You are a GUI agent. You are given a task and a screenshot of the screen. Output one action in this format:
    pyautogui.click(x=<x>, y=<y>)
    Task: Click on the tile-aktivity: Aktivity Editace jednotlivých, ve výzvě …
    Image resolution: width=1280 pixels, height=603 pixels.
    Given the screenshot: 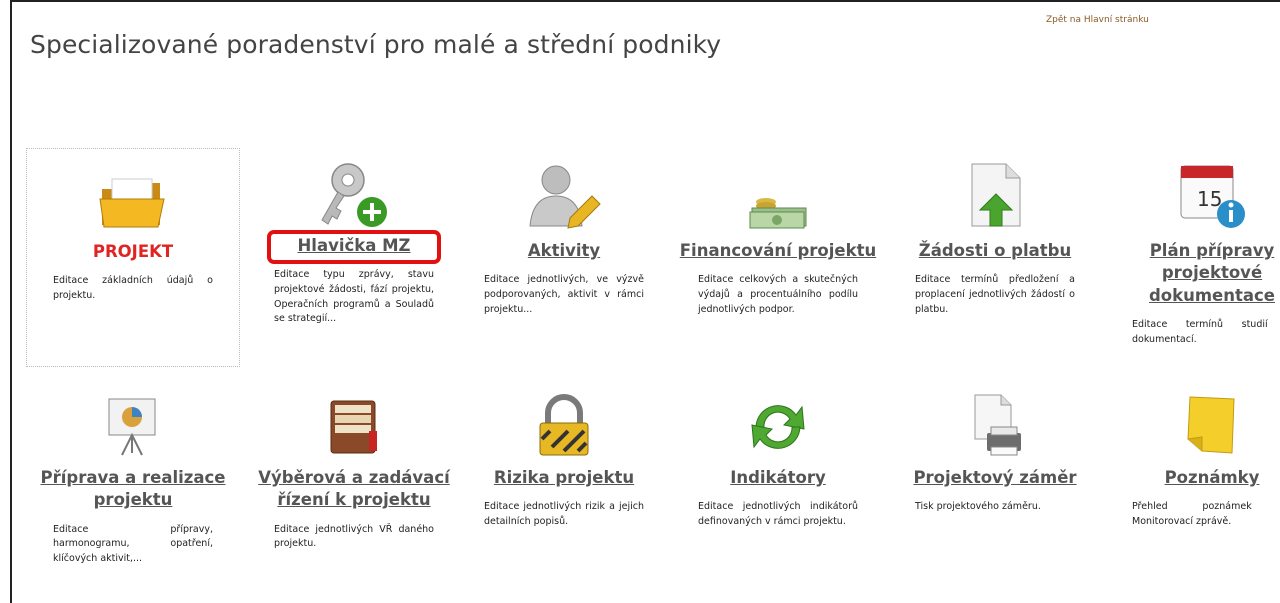 What is the action you would take?
    pyautogui.click(x=564, y=232)
    